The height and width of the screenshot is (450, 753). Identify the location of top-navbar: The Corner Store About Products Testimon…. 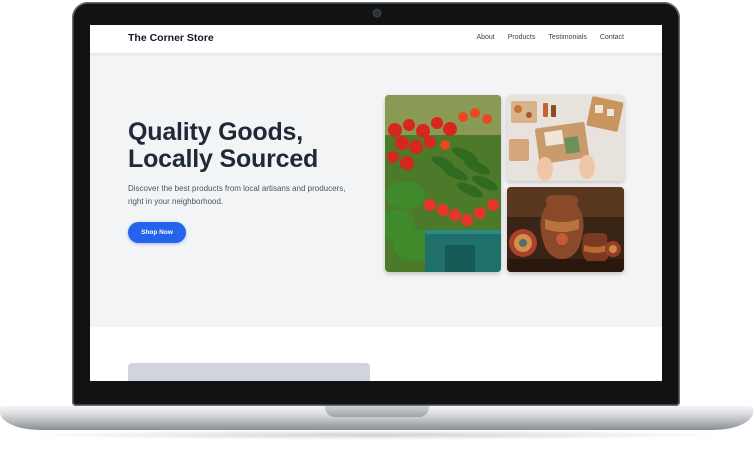
(376, 39).